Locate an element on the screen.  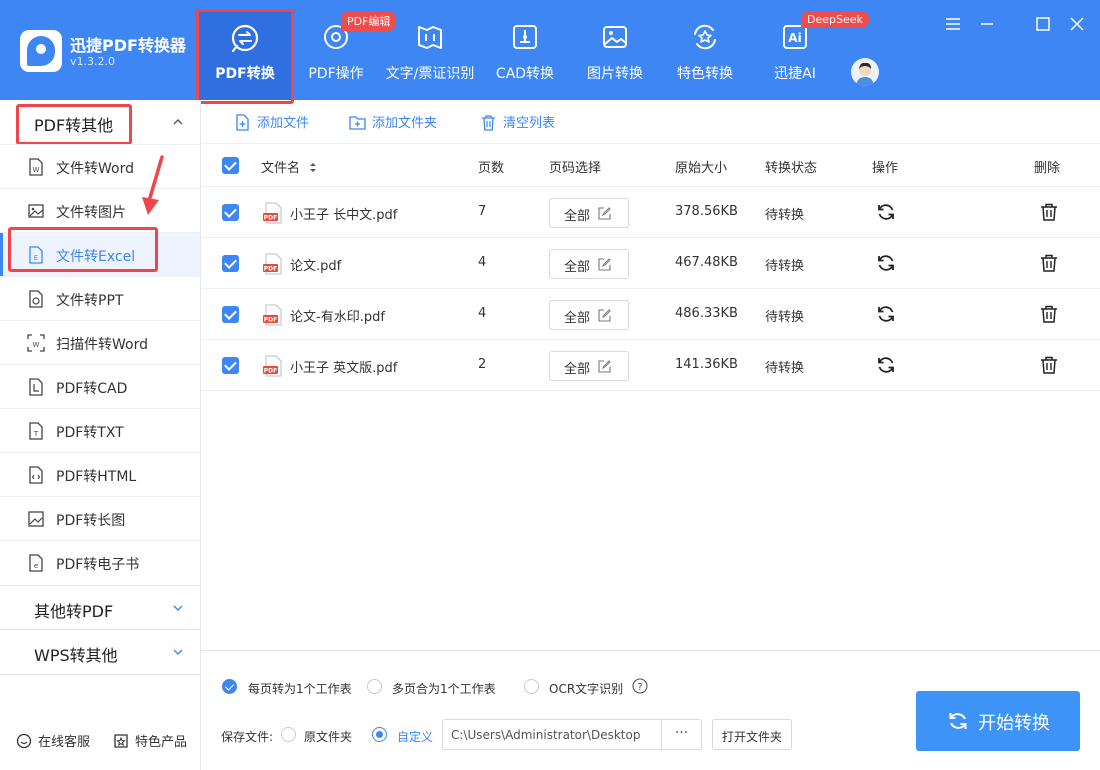
special-products-link: 特色产品 is located at coordinates (150, 740).